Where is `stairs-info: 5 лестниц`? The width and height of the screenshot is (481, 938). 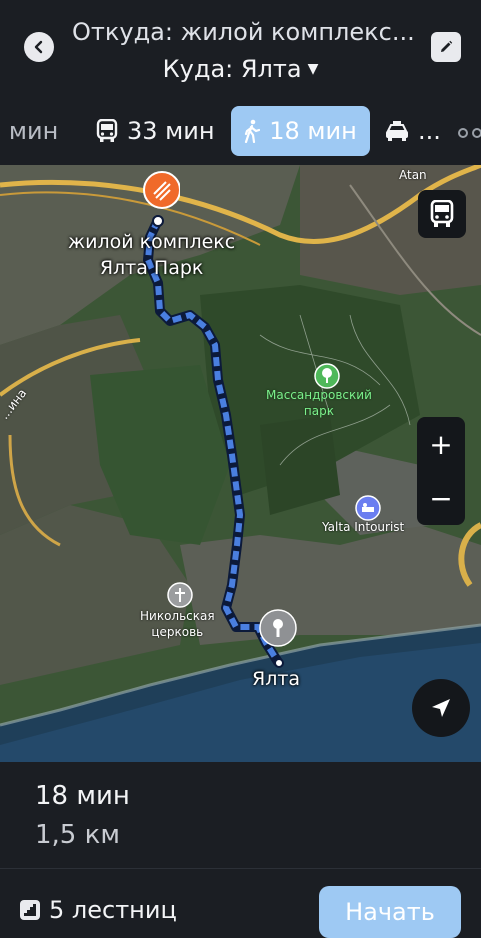
stairs-info: 5 лестниц is located at coordinates (98, 910).